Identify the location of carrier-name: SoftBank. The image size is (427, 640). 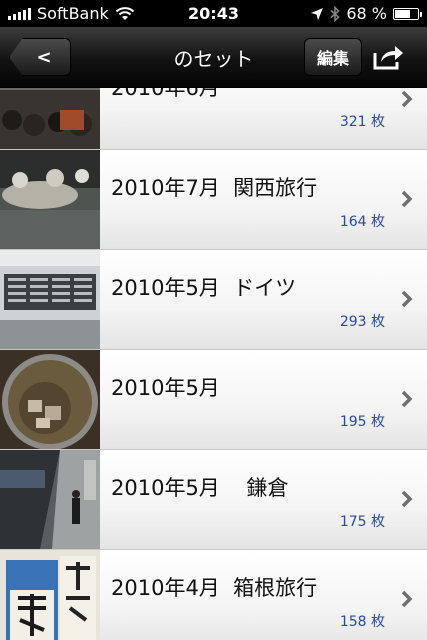
(73, 13).